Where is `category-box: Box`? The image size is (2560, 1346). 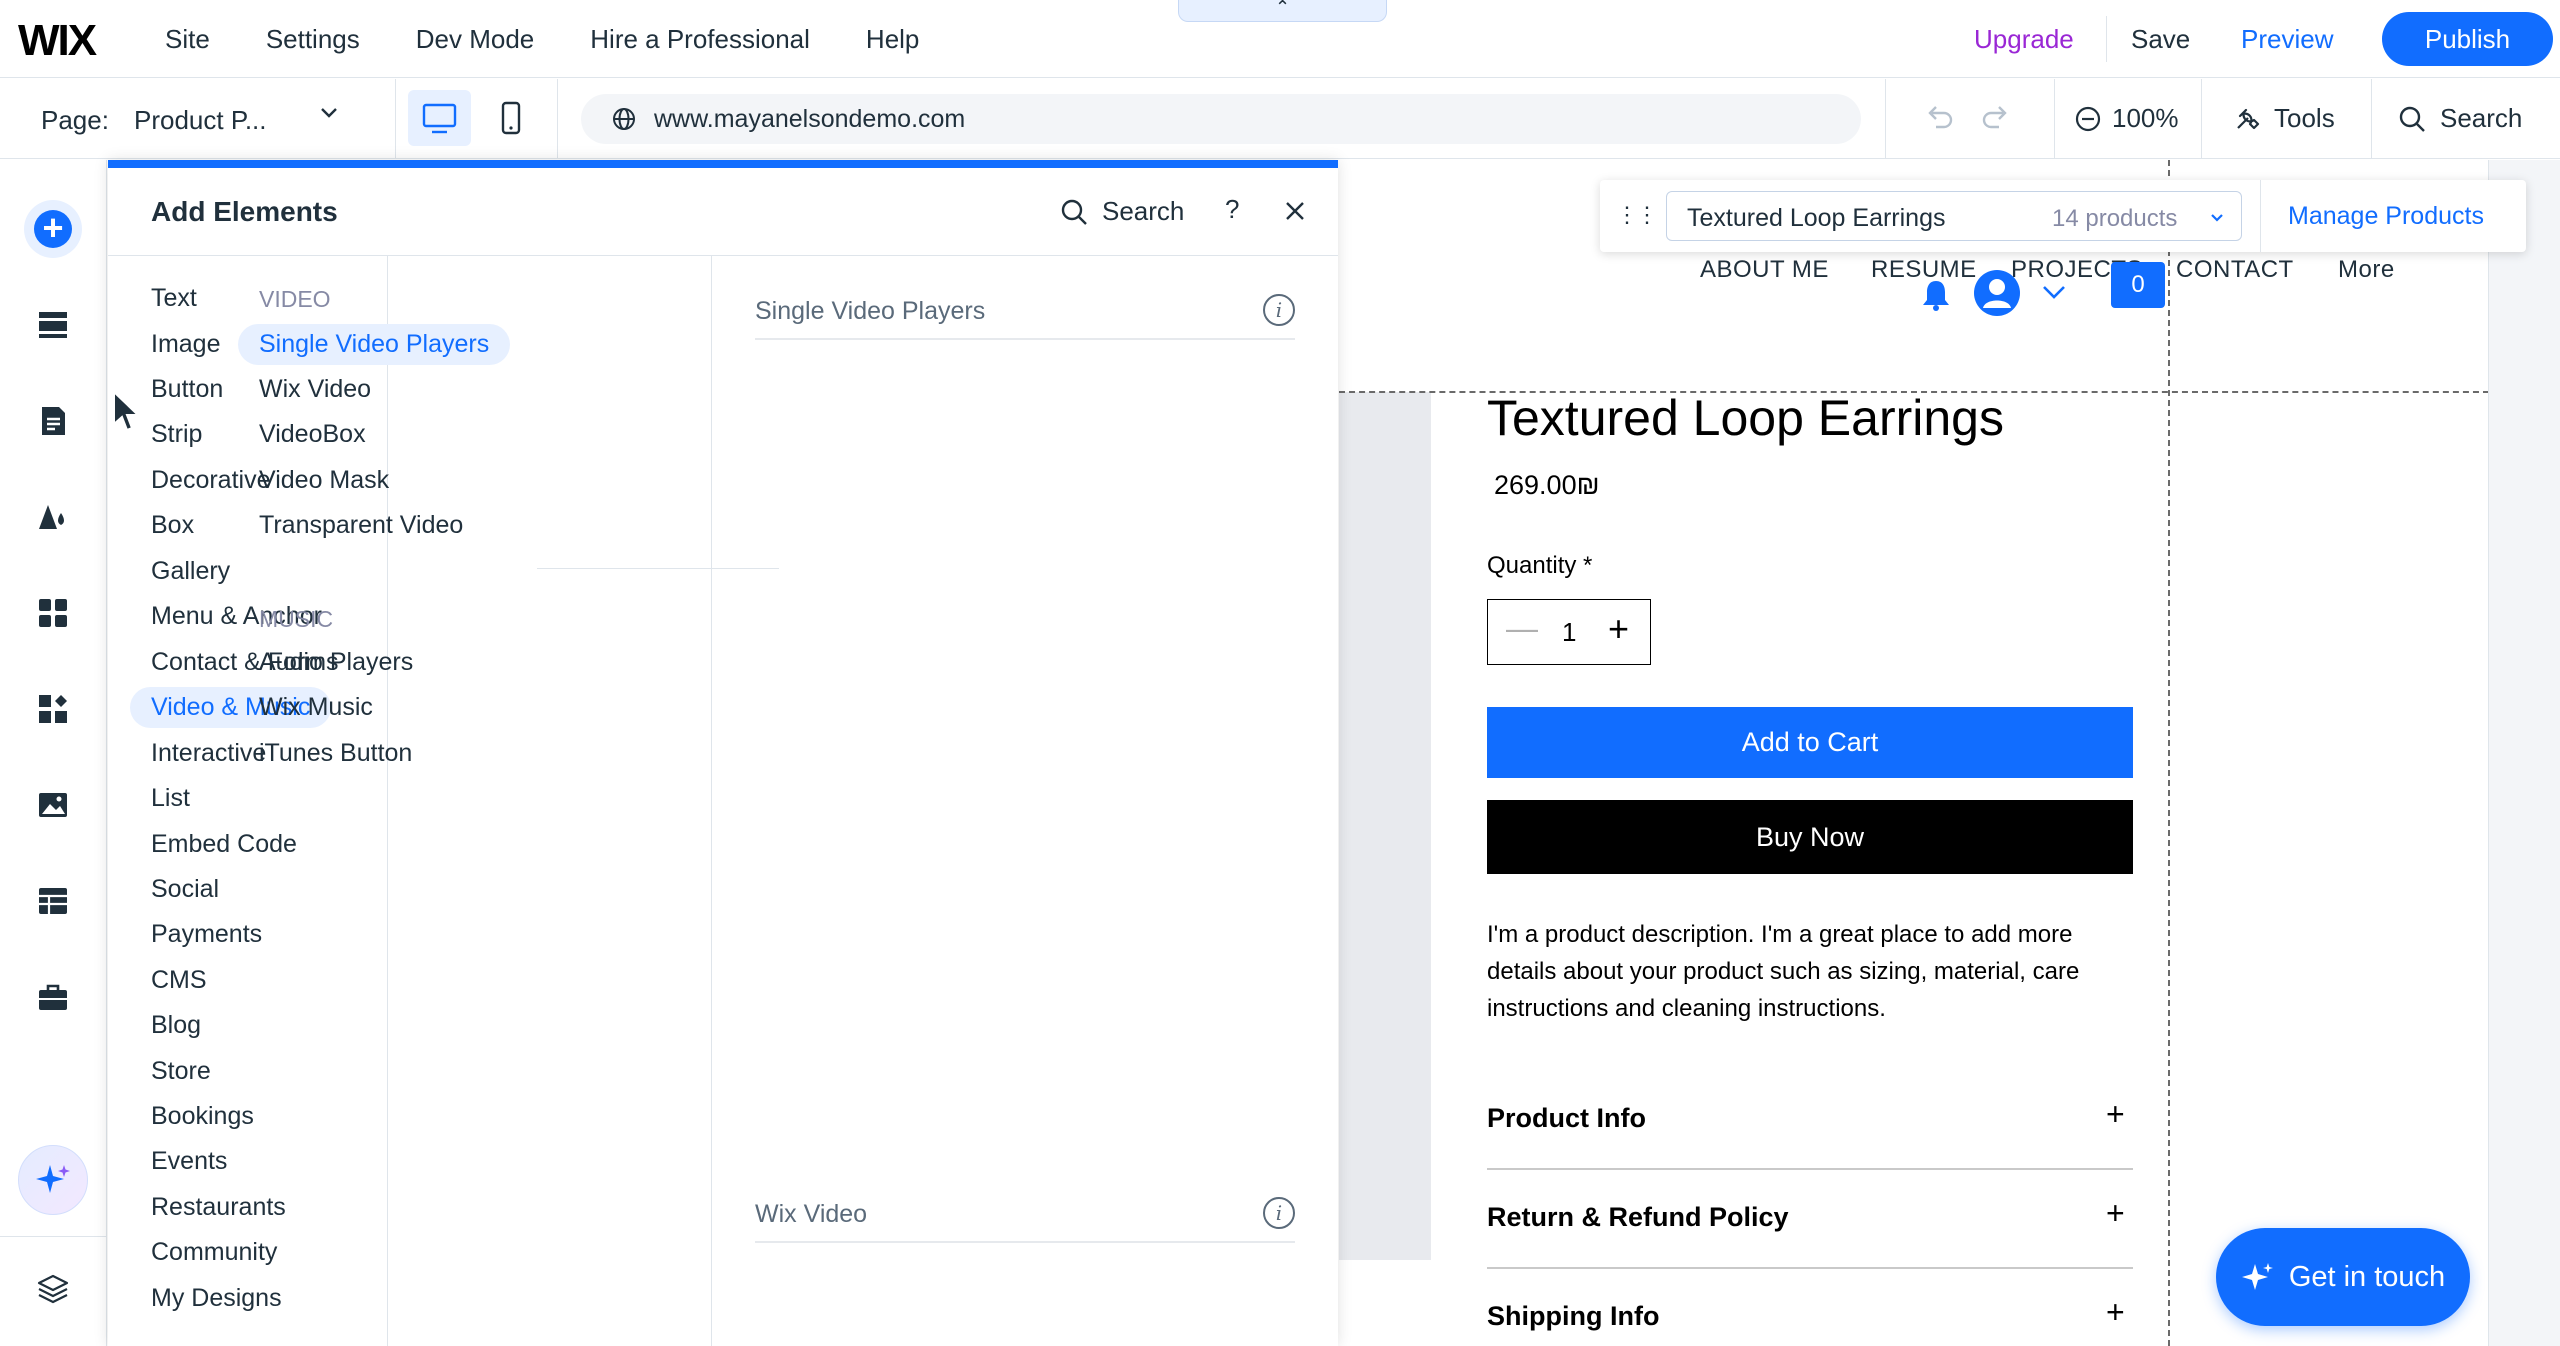
category-box: Box is located at coordinates (172, 525).